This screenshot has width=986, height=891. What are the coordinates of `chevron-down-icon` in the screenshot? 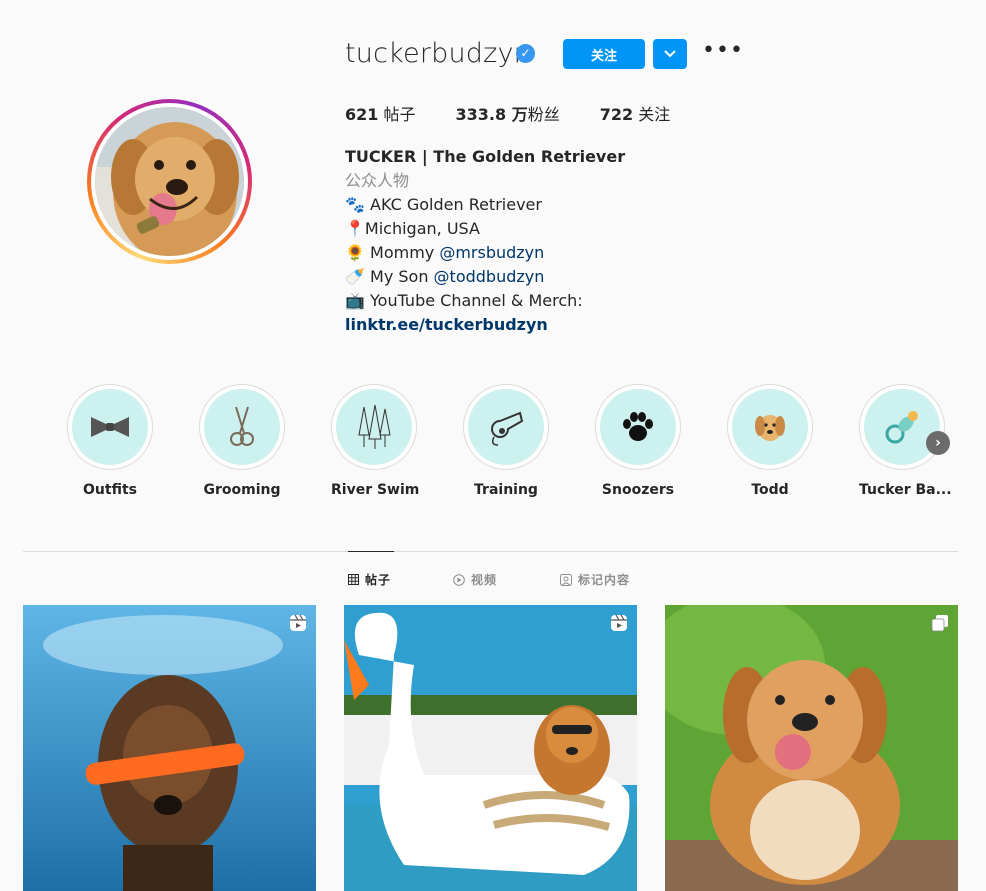 It's located at (670, 54).